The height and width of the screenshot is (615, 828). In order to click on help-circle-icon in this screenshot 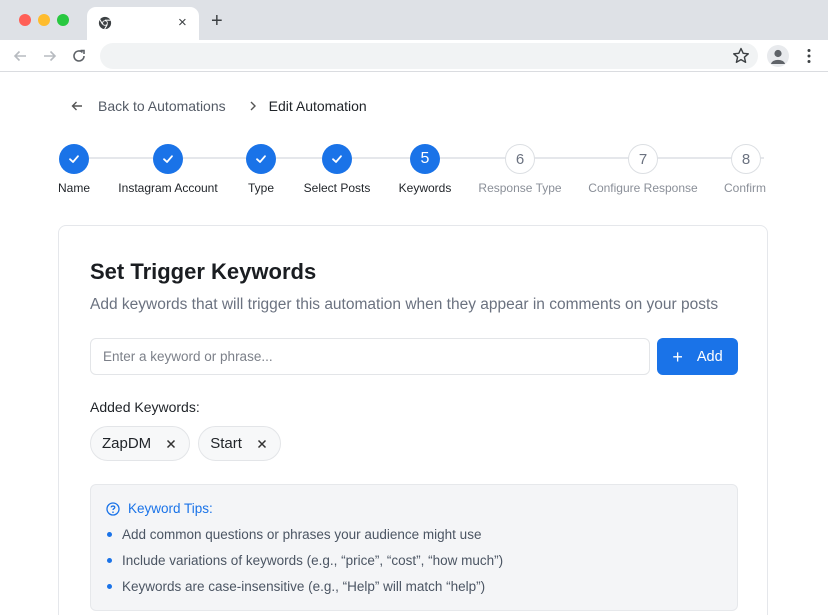, I will do `click(113, 508)`.